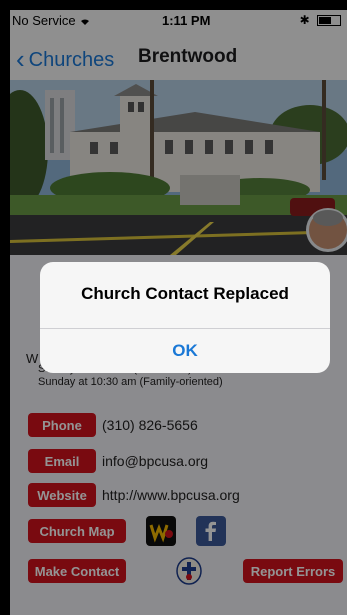 The width and height of the screenshot is (347, 615). Describe the element at coordinates (185, 351) in the screenshot. I see `ok-button: OK` at that location.